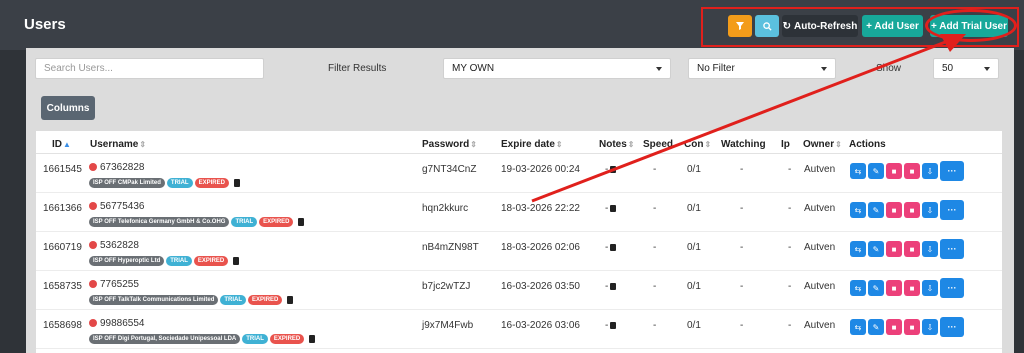 Image resolution: width=1024 pixels, height=353 pixels. What do you see at coordinates (117, 323) in the screenshot?
I see `username-cell: 99886554` at bounding box center [117, 323].